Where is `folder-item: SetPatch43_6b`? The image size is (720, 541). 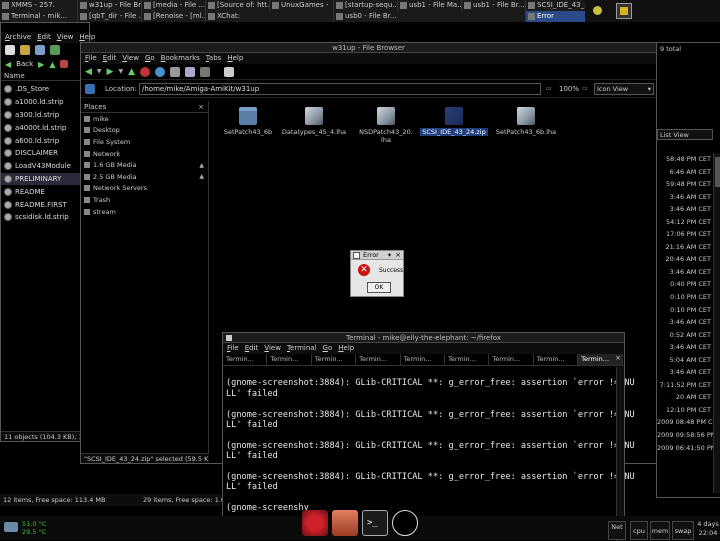 folder-item: SetPatch43_6b is located at coordinates (248, 121).